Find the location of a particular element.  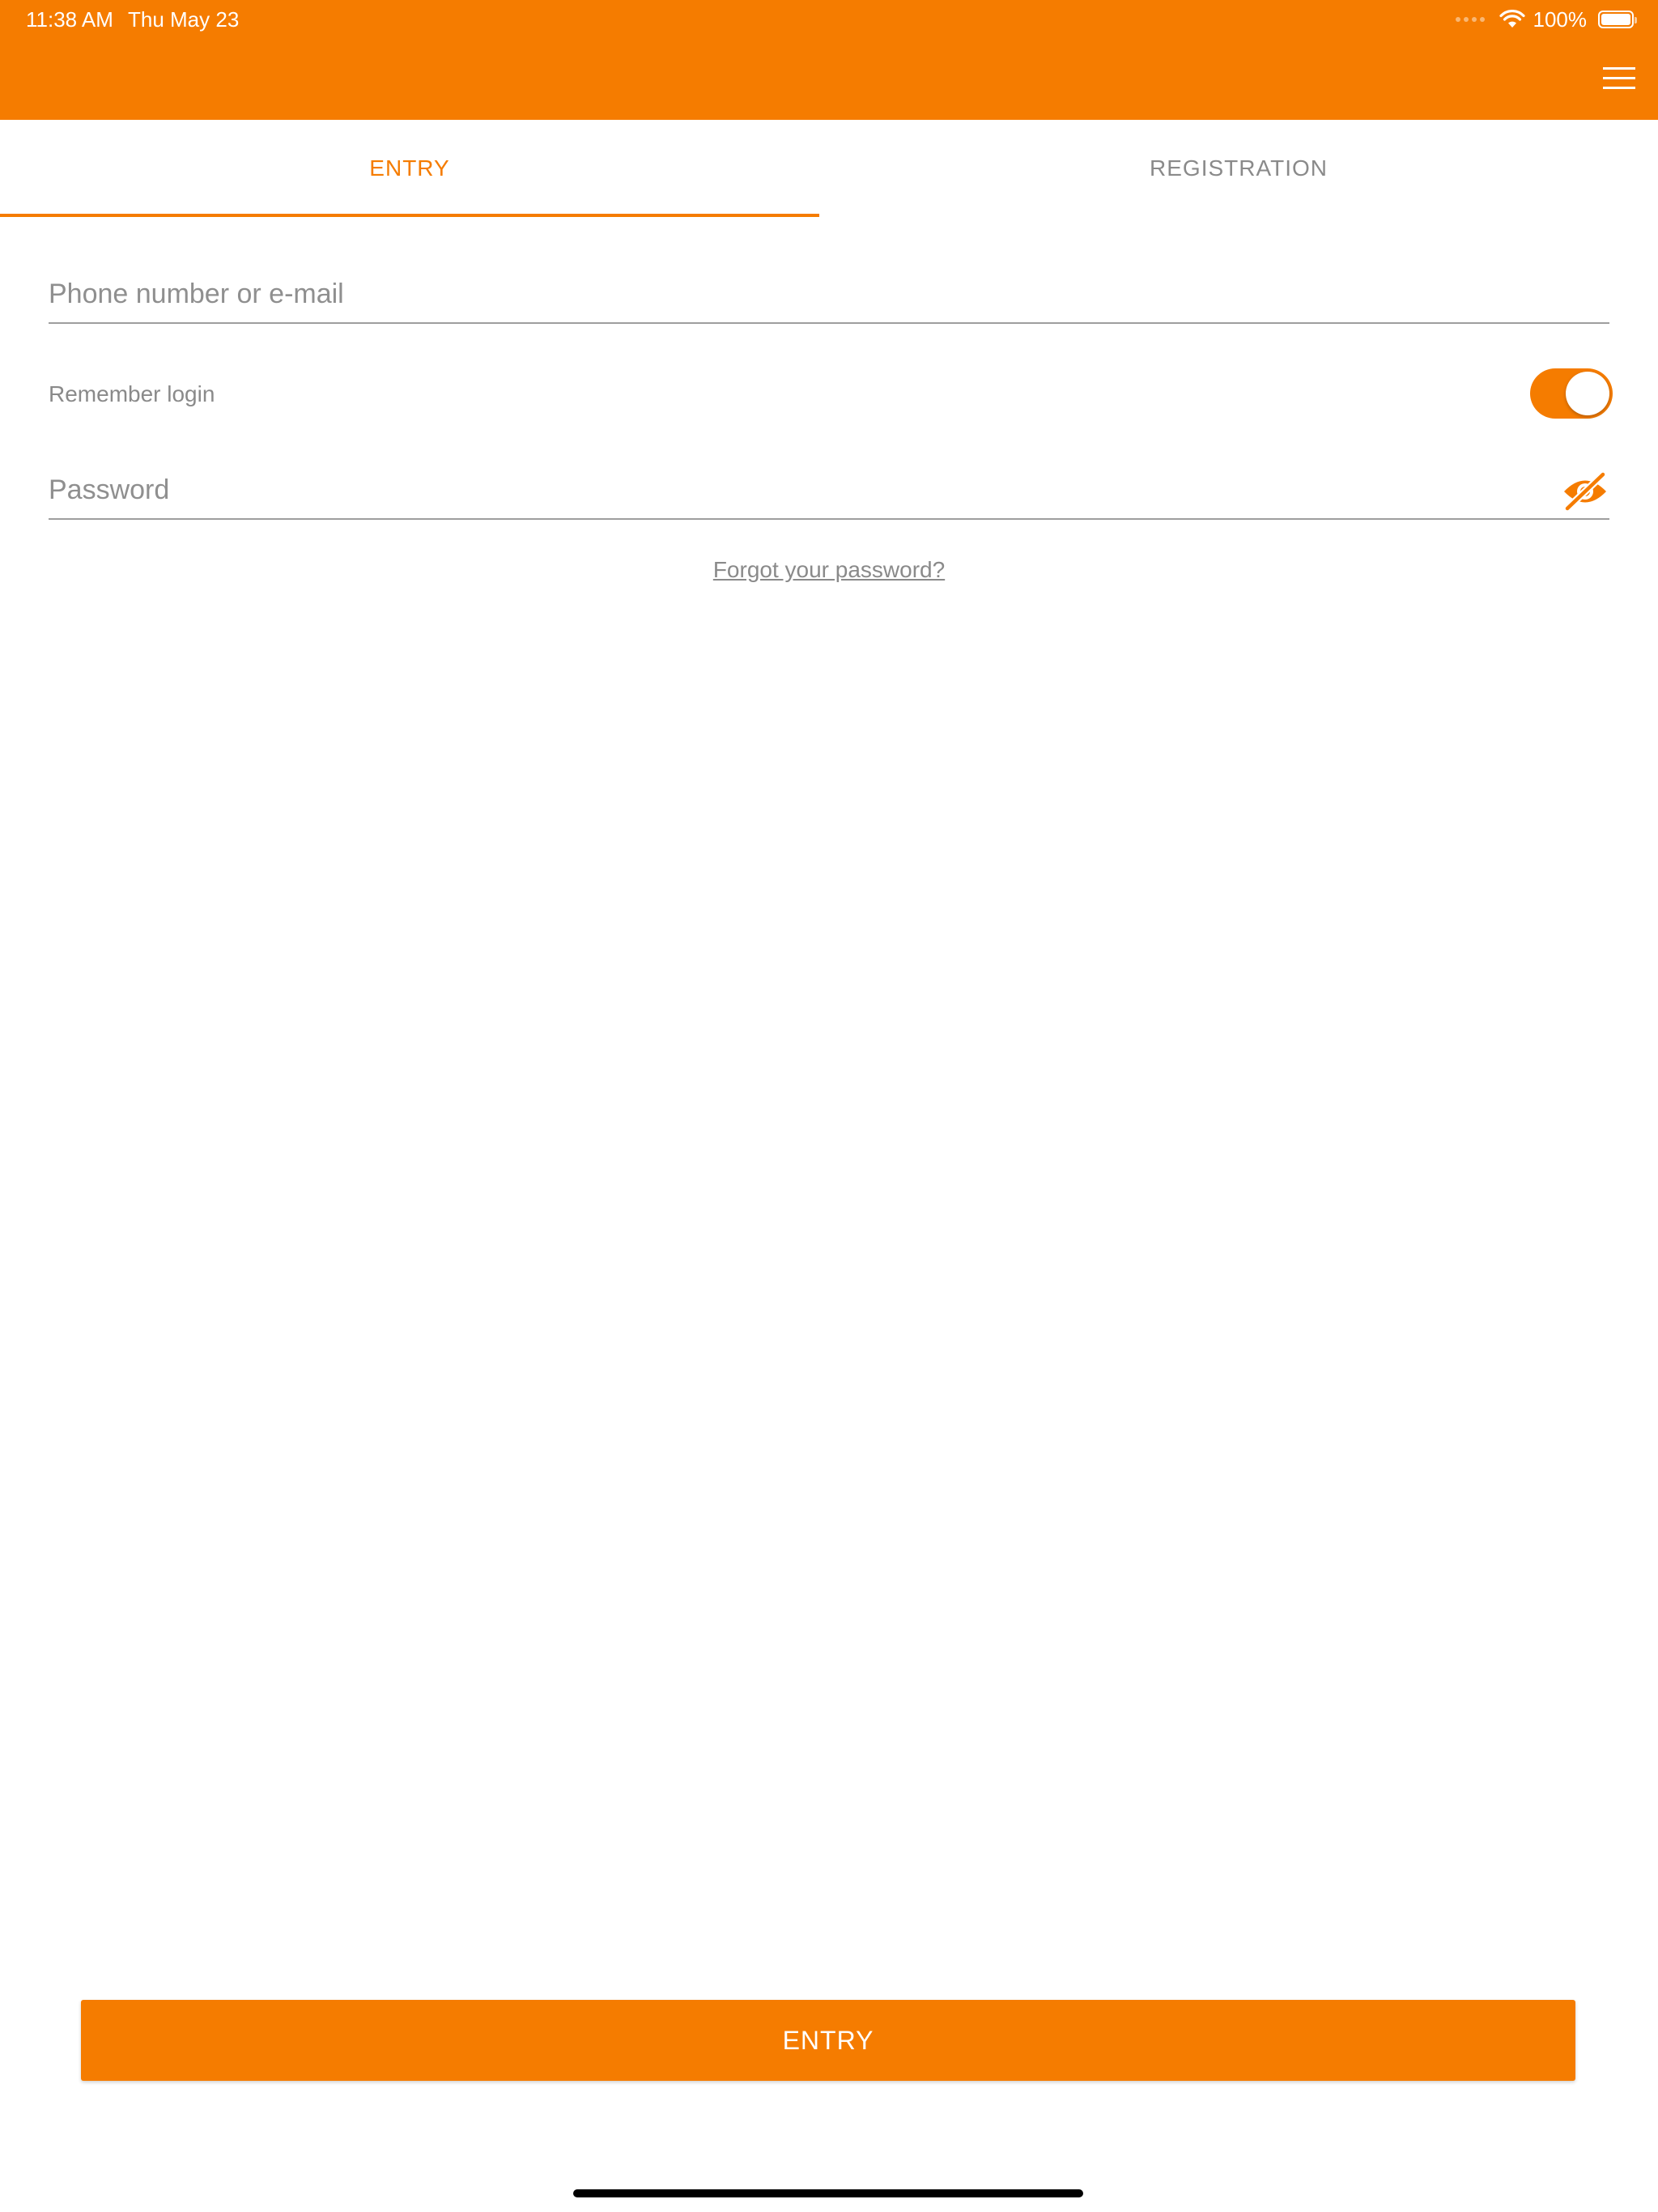

hamburger-menu-icon is located at coordinates (1619, 77).